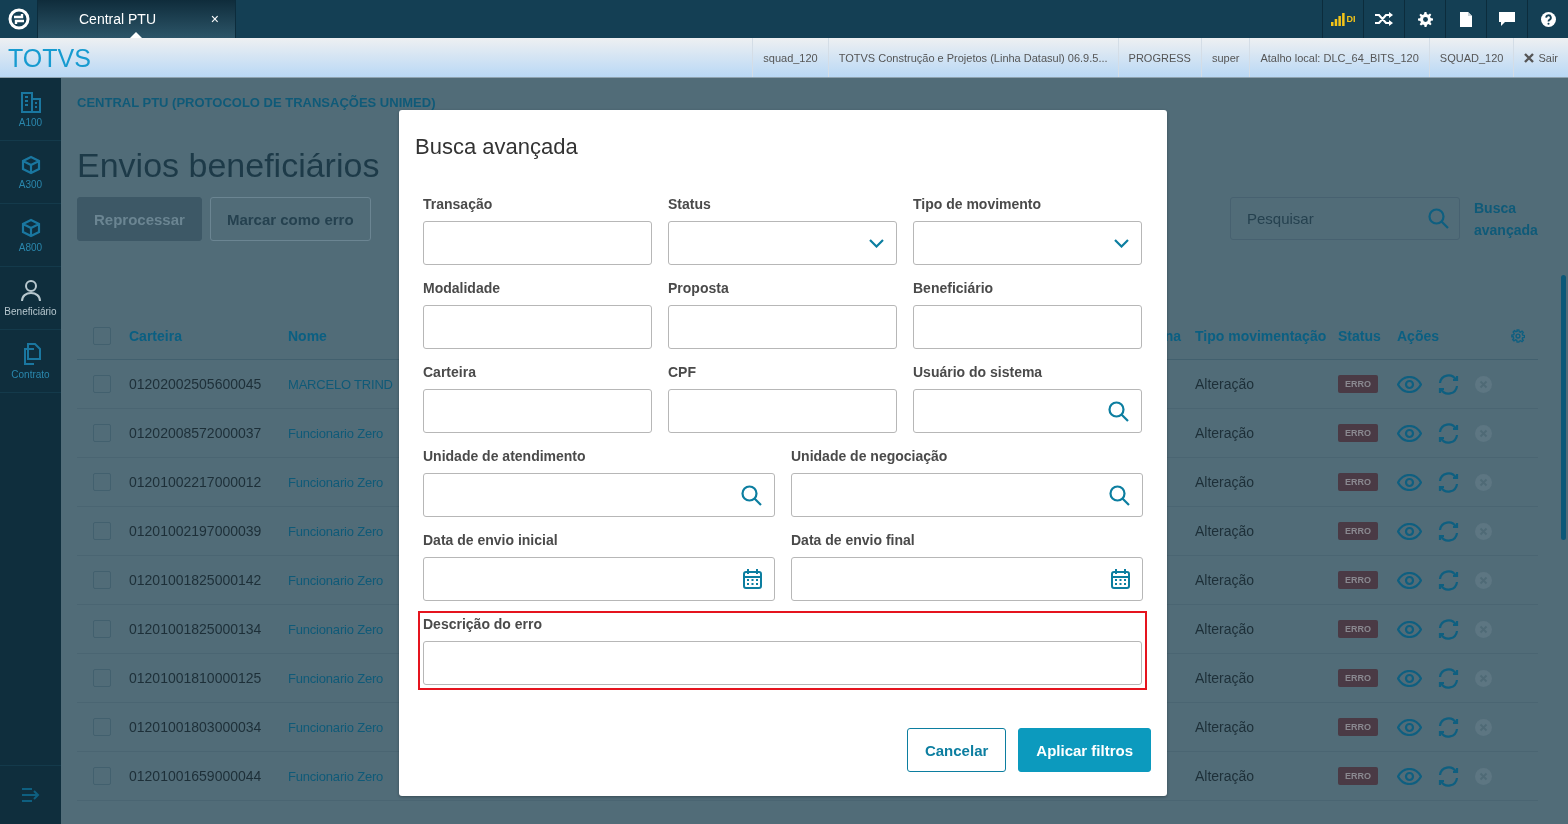 Image resolution: width=1568 pixels, height=824 pixels. What do you see at coordinates (978, 372) in the screenshot?
I see `field-label: Usuário do sistema` at bounding box center [978, 372].